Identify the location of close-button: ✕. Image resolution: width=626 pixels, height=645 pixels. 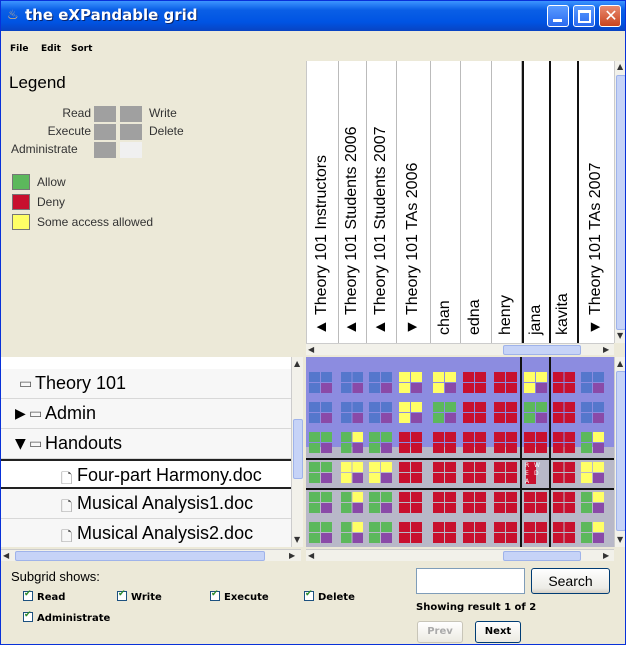
(610, 16).